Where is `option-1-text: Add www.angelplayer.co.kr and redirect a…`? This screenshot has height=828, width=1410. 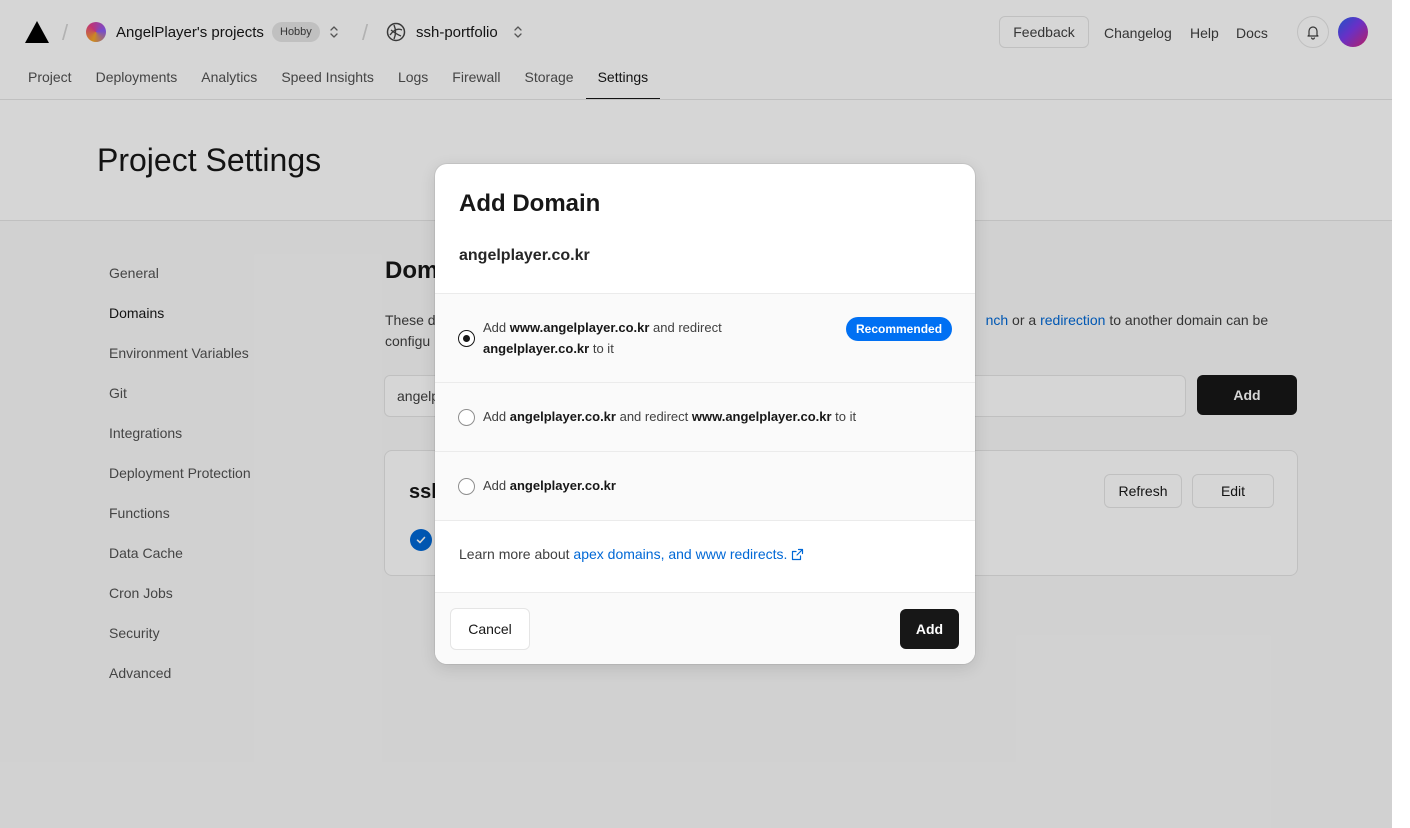
option-1-text: Add www.angelplayer.co.kr and redirect a… is located at coordinates (602, 338).